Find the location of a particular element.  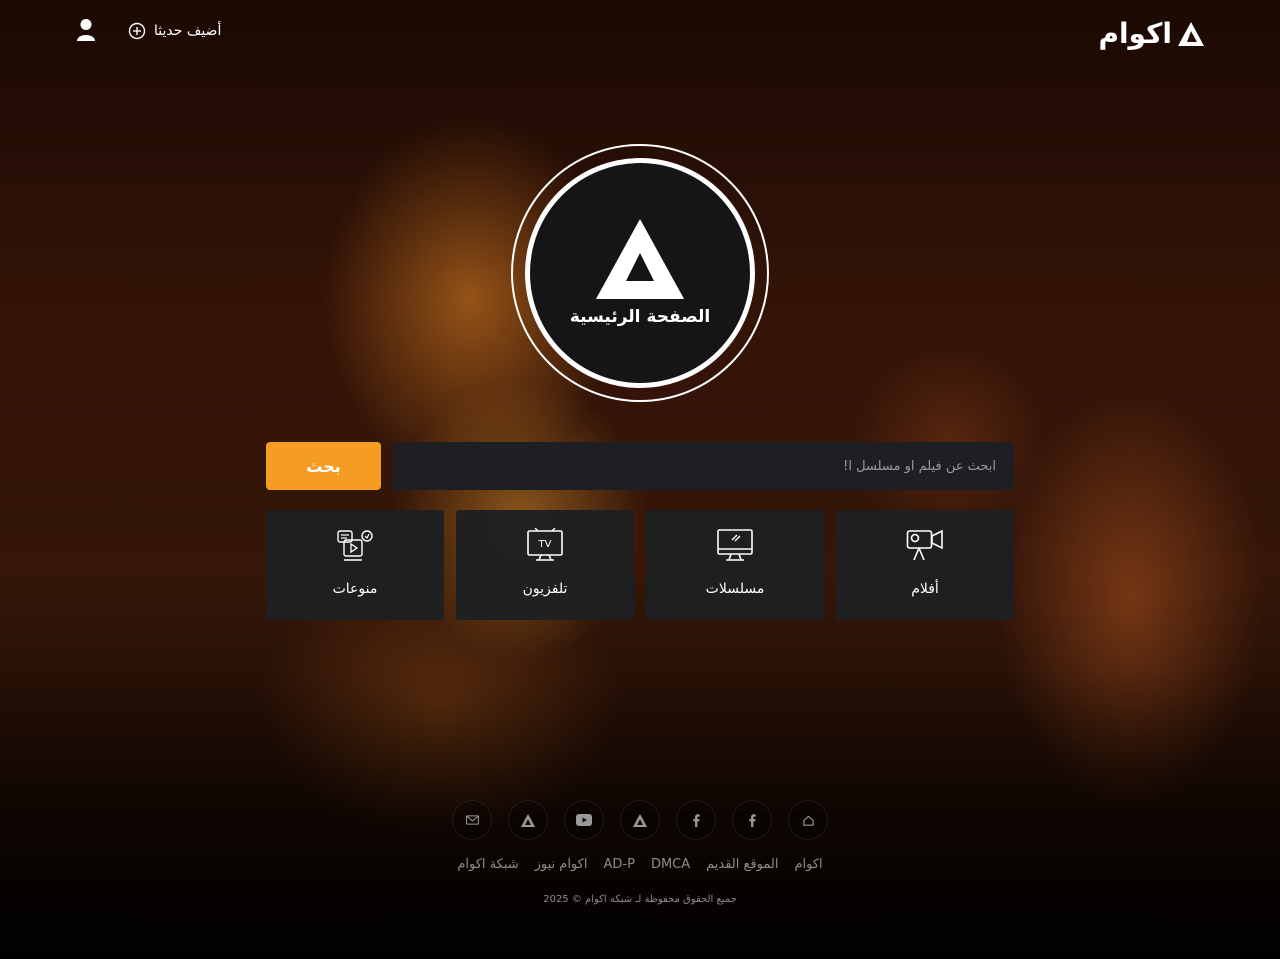

social-links is located at coordinates (640, 820).